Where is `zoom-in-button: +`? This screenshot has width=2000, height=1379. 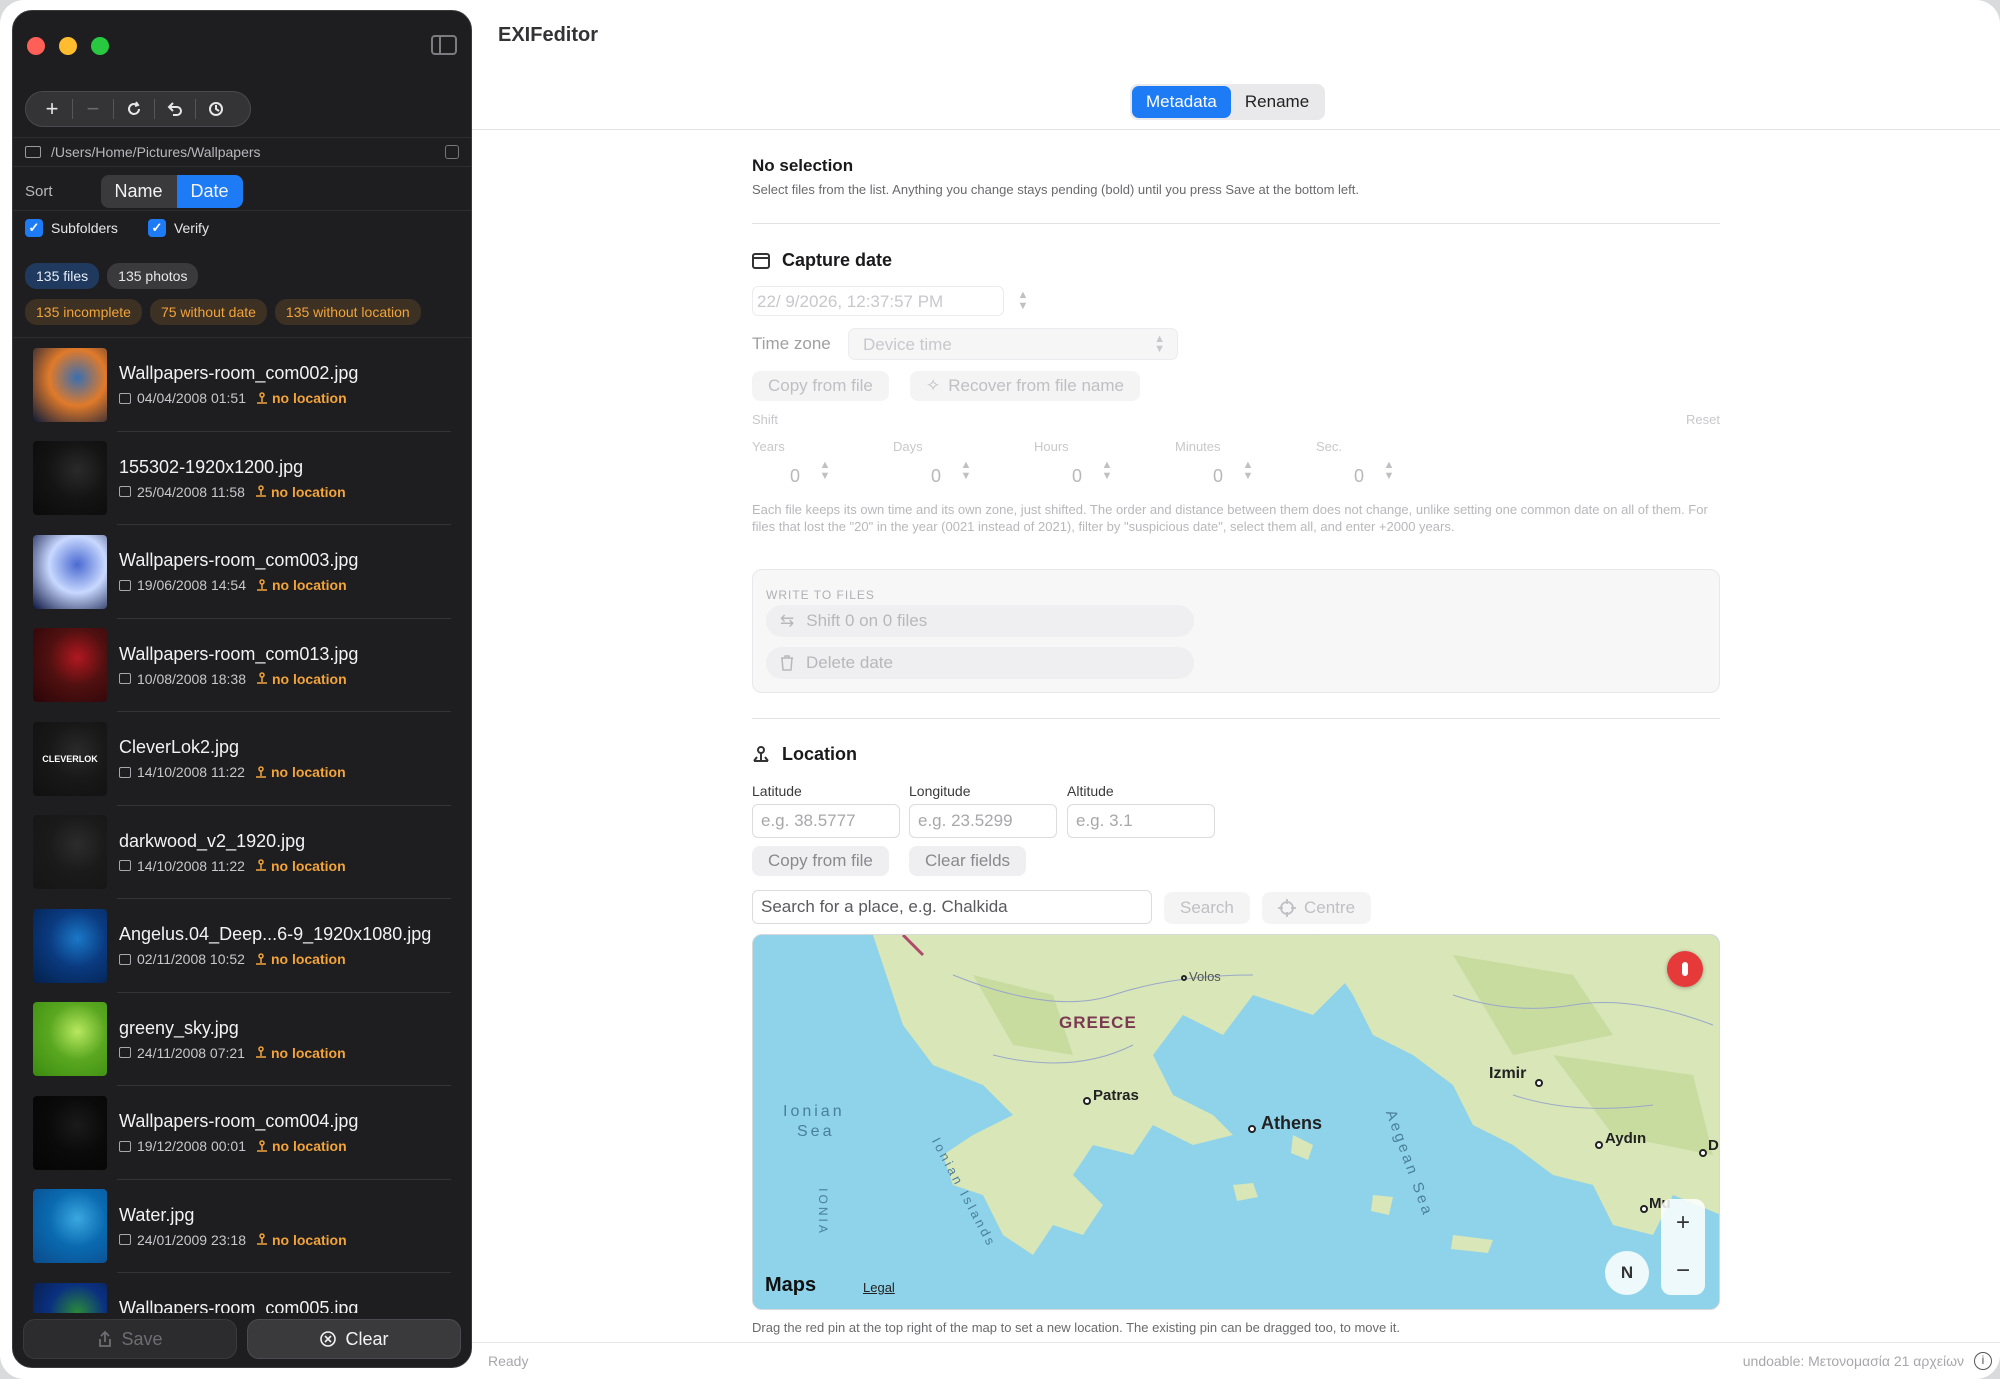 zoom-in-button: + is located at coordinates (1683, 1223).